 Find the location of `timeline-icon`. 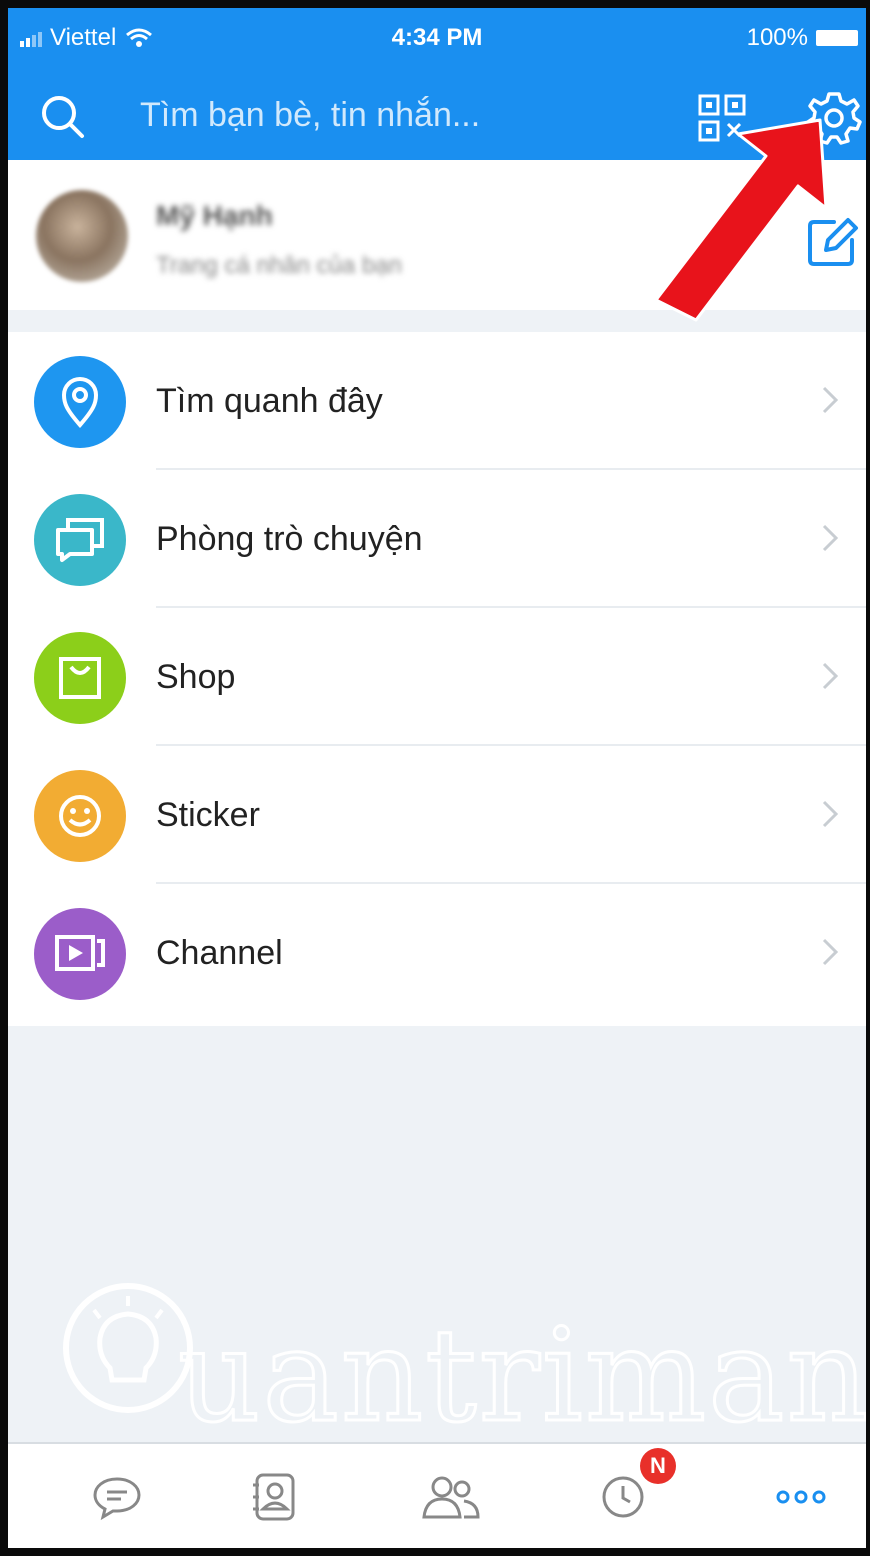

timeline-icon is located at coordinates (623, 1497).